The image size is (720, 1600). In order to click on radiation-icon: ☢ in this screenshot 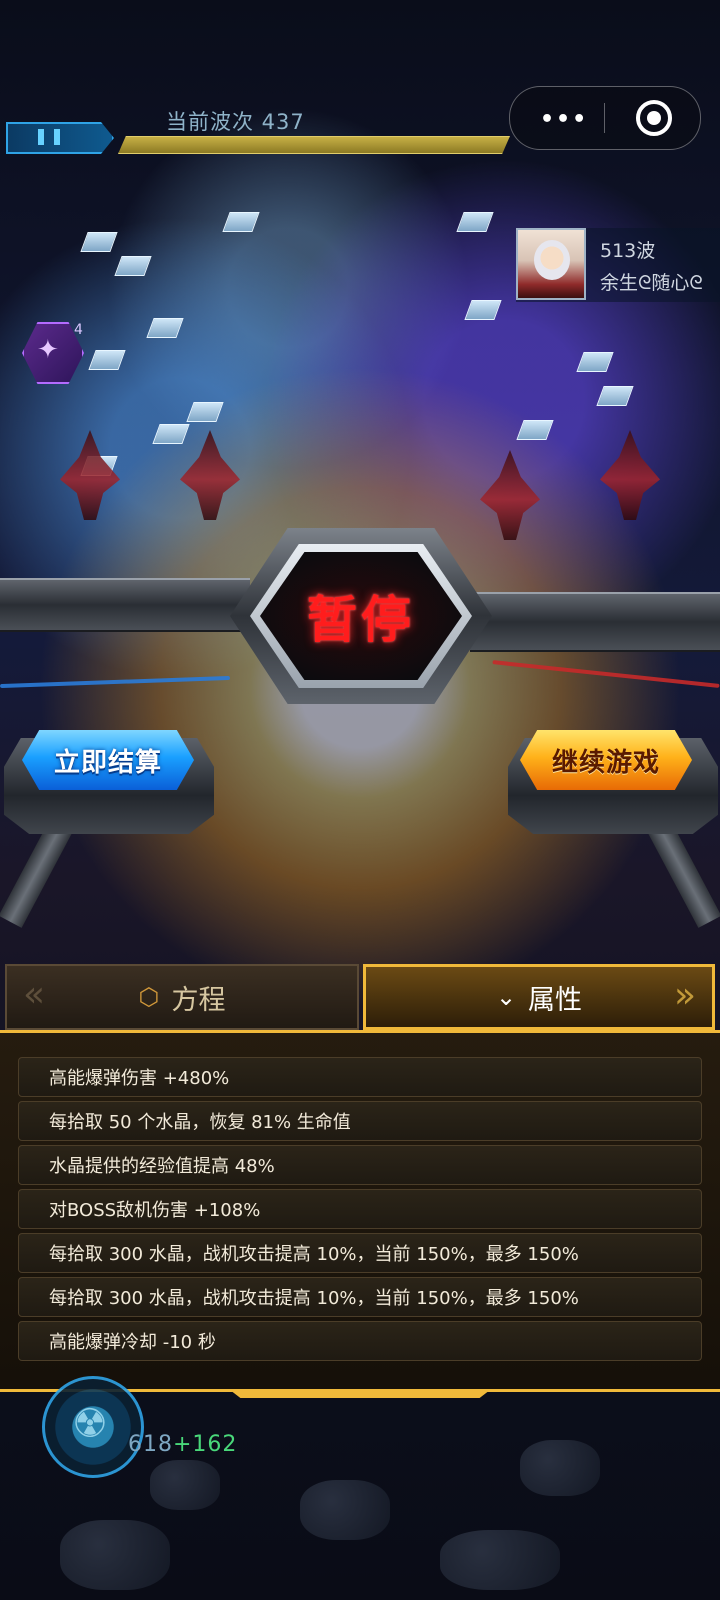, I will do `click(90, 1424)`.